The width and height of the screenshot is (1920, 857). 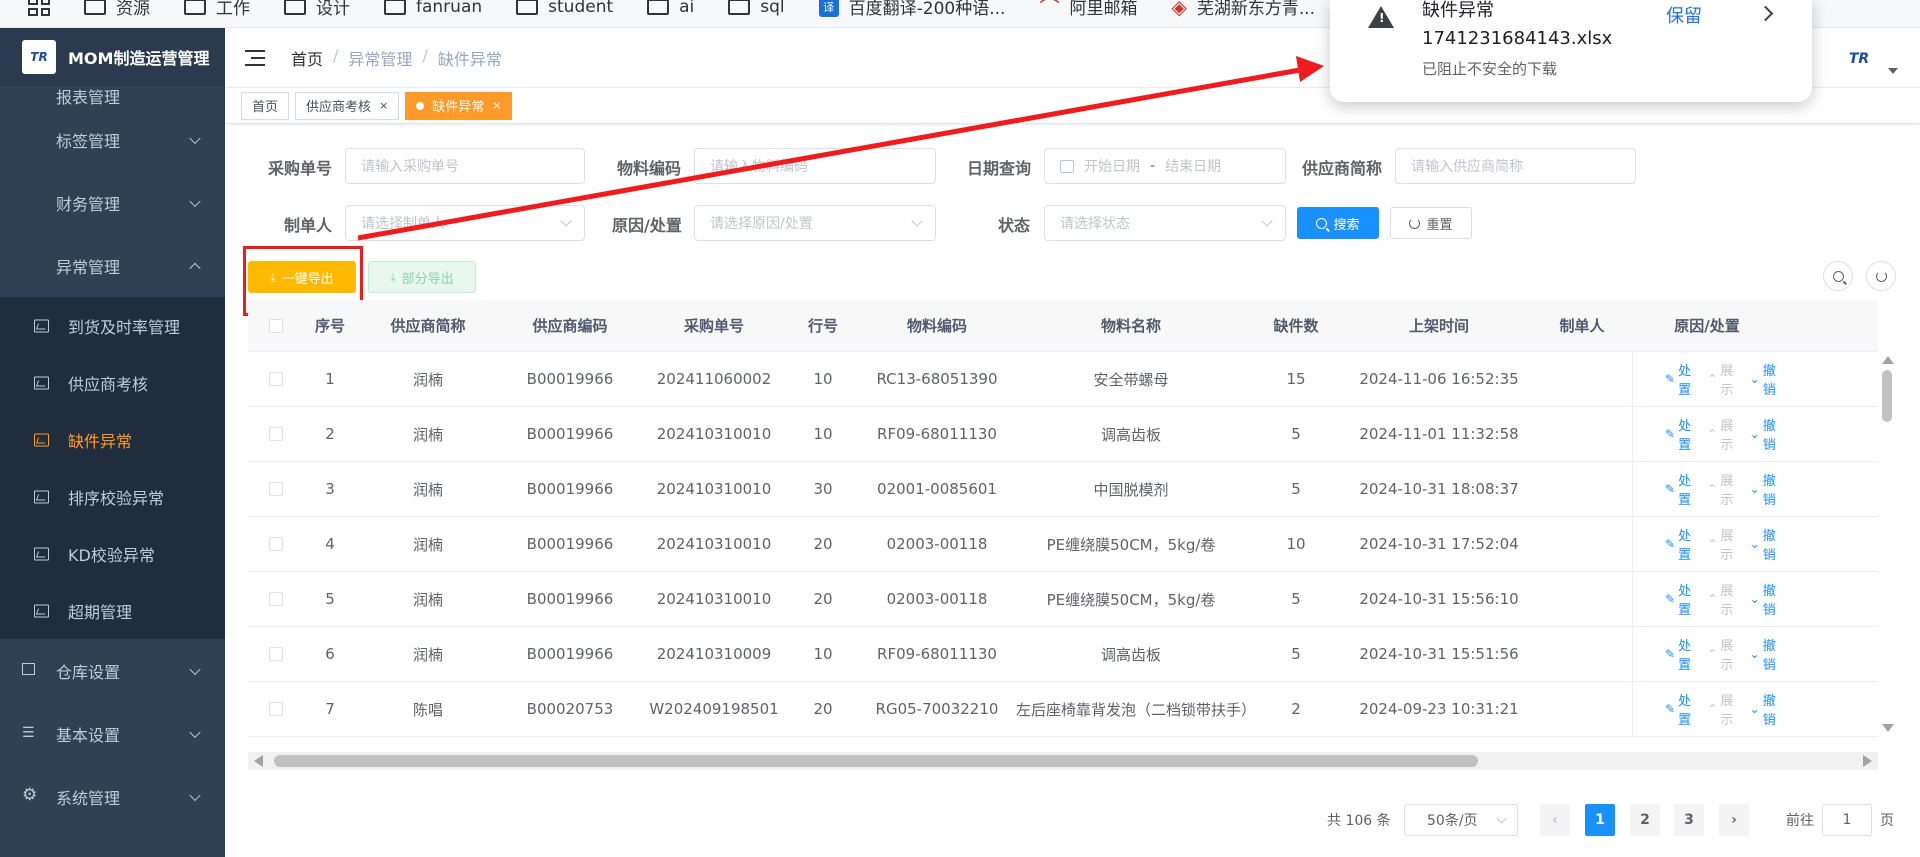 What do you see at coordinates (1684, 15) in the screenshot?
I see `keep-button: 保留` at bounding box center [1684, 15].